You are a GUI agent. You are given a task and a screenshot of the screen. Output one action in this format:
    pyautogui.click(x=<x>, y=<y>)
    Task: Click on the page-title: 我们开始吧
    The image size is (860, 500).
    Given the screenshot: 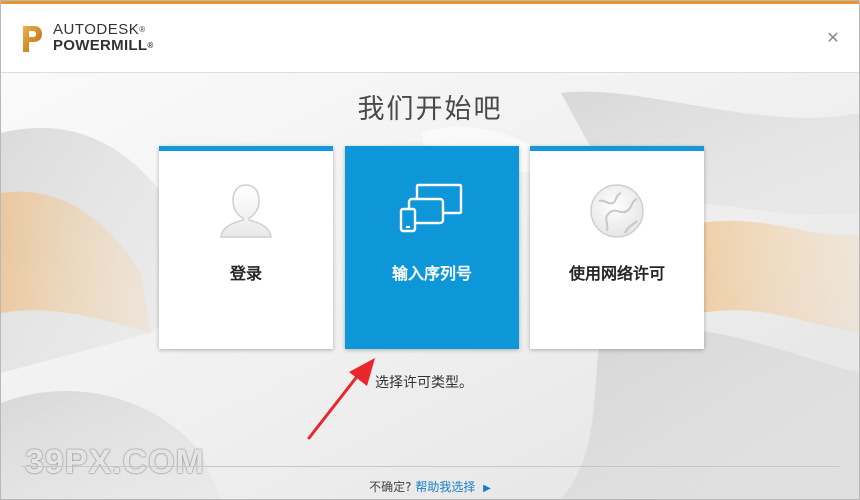 What is the action you would take?
    pyautogui.click(x=430, y=109)
    